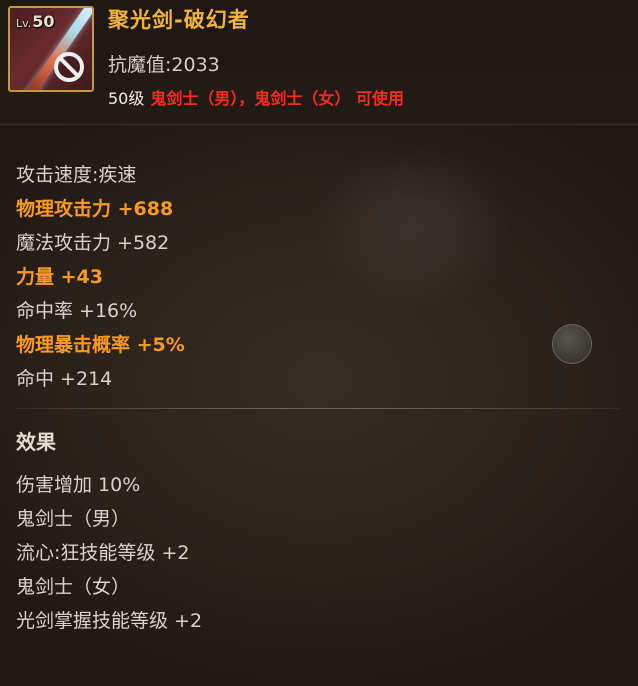 The width and height of the screenshot is (638, 686). Describe the element at coordinates (77, 311) in the screenshot. I see `stat-hit-rate: 命中率 +16%` at that location.